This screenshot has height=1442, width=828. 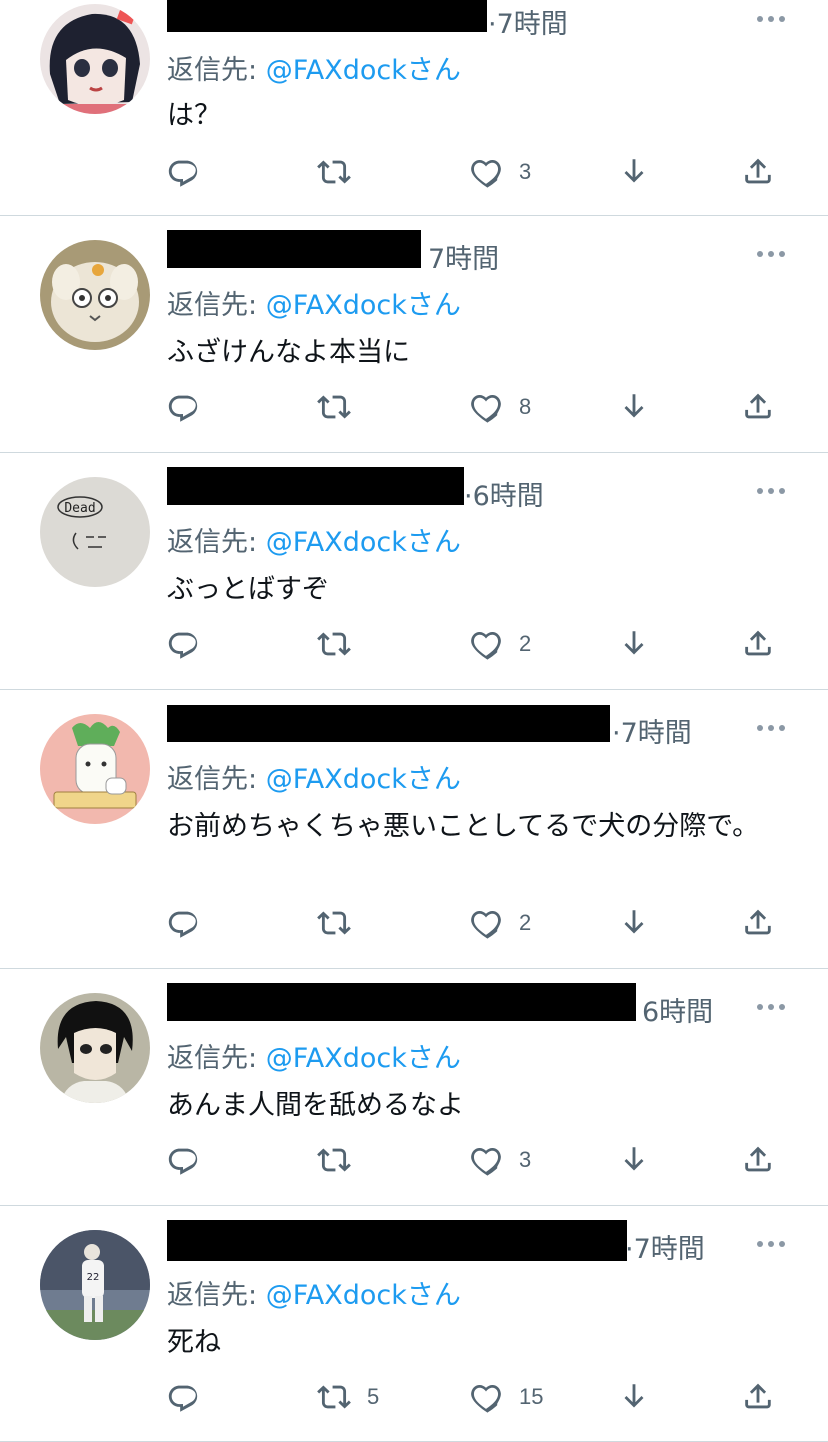 What do you see at coordinates (463, 256) in the screenshot?
I see `timestamp: 7時間` at bounding box center [463, 256].